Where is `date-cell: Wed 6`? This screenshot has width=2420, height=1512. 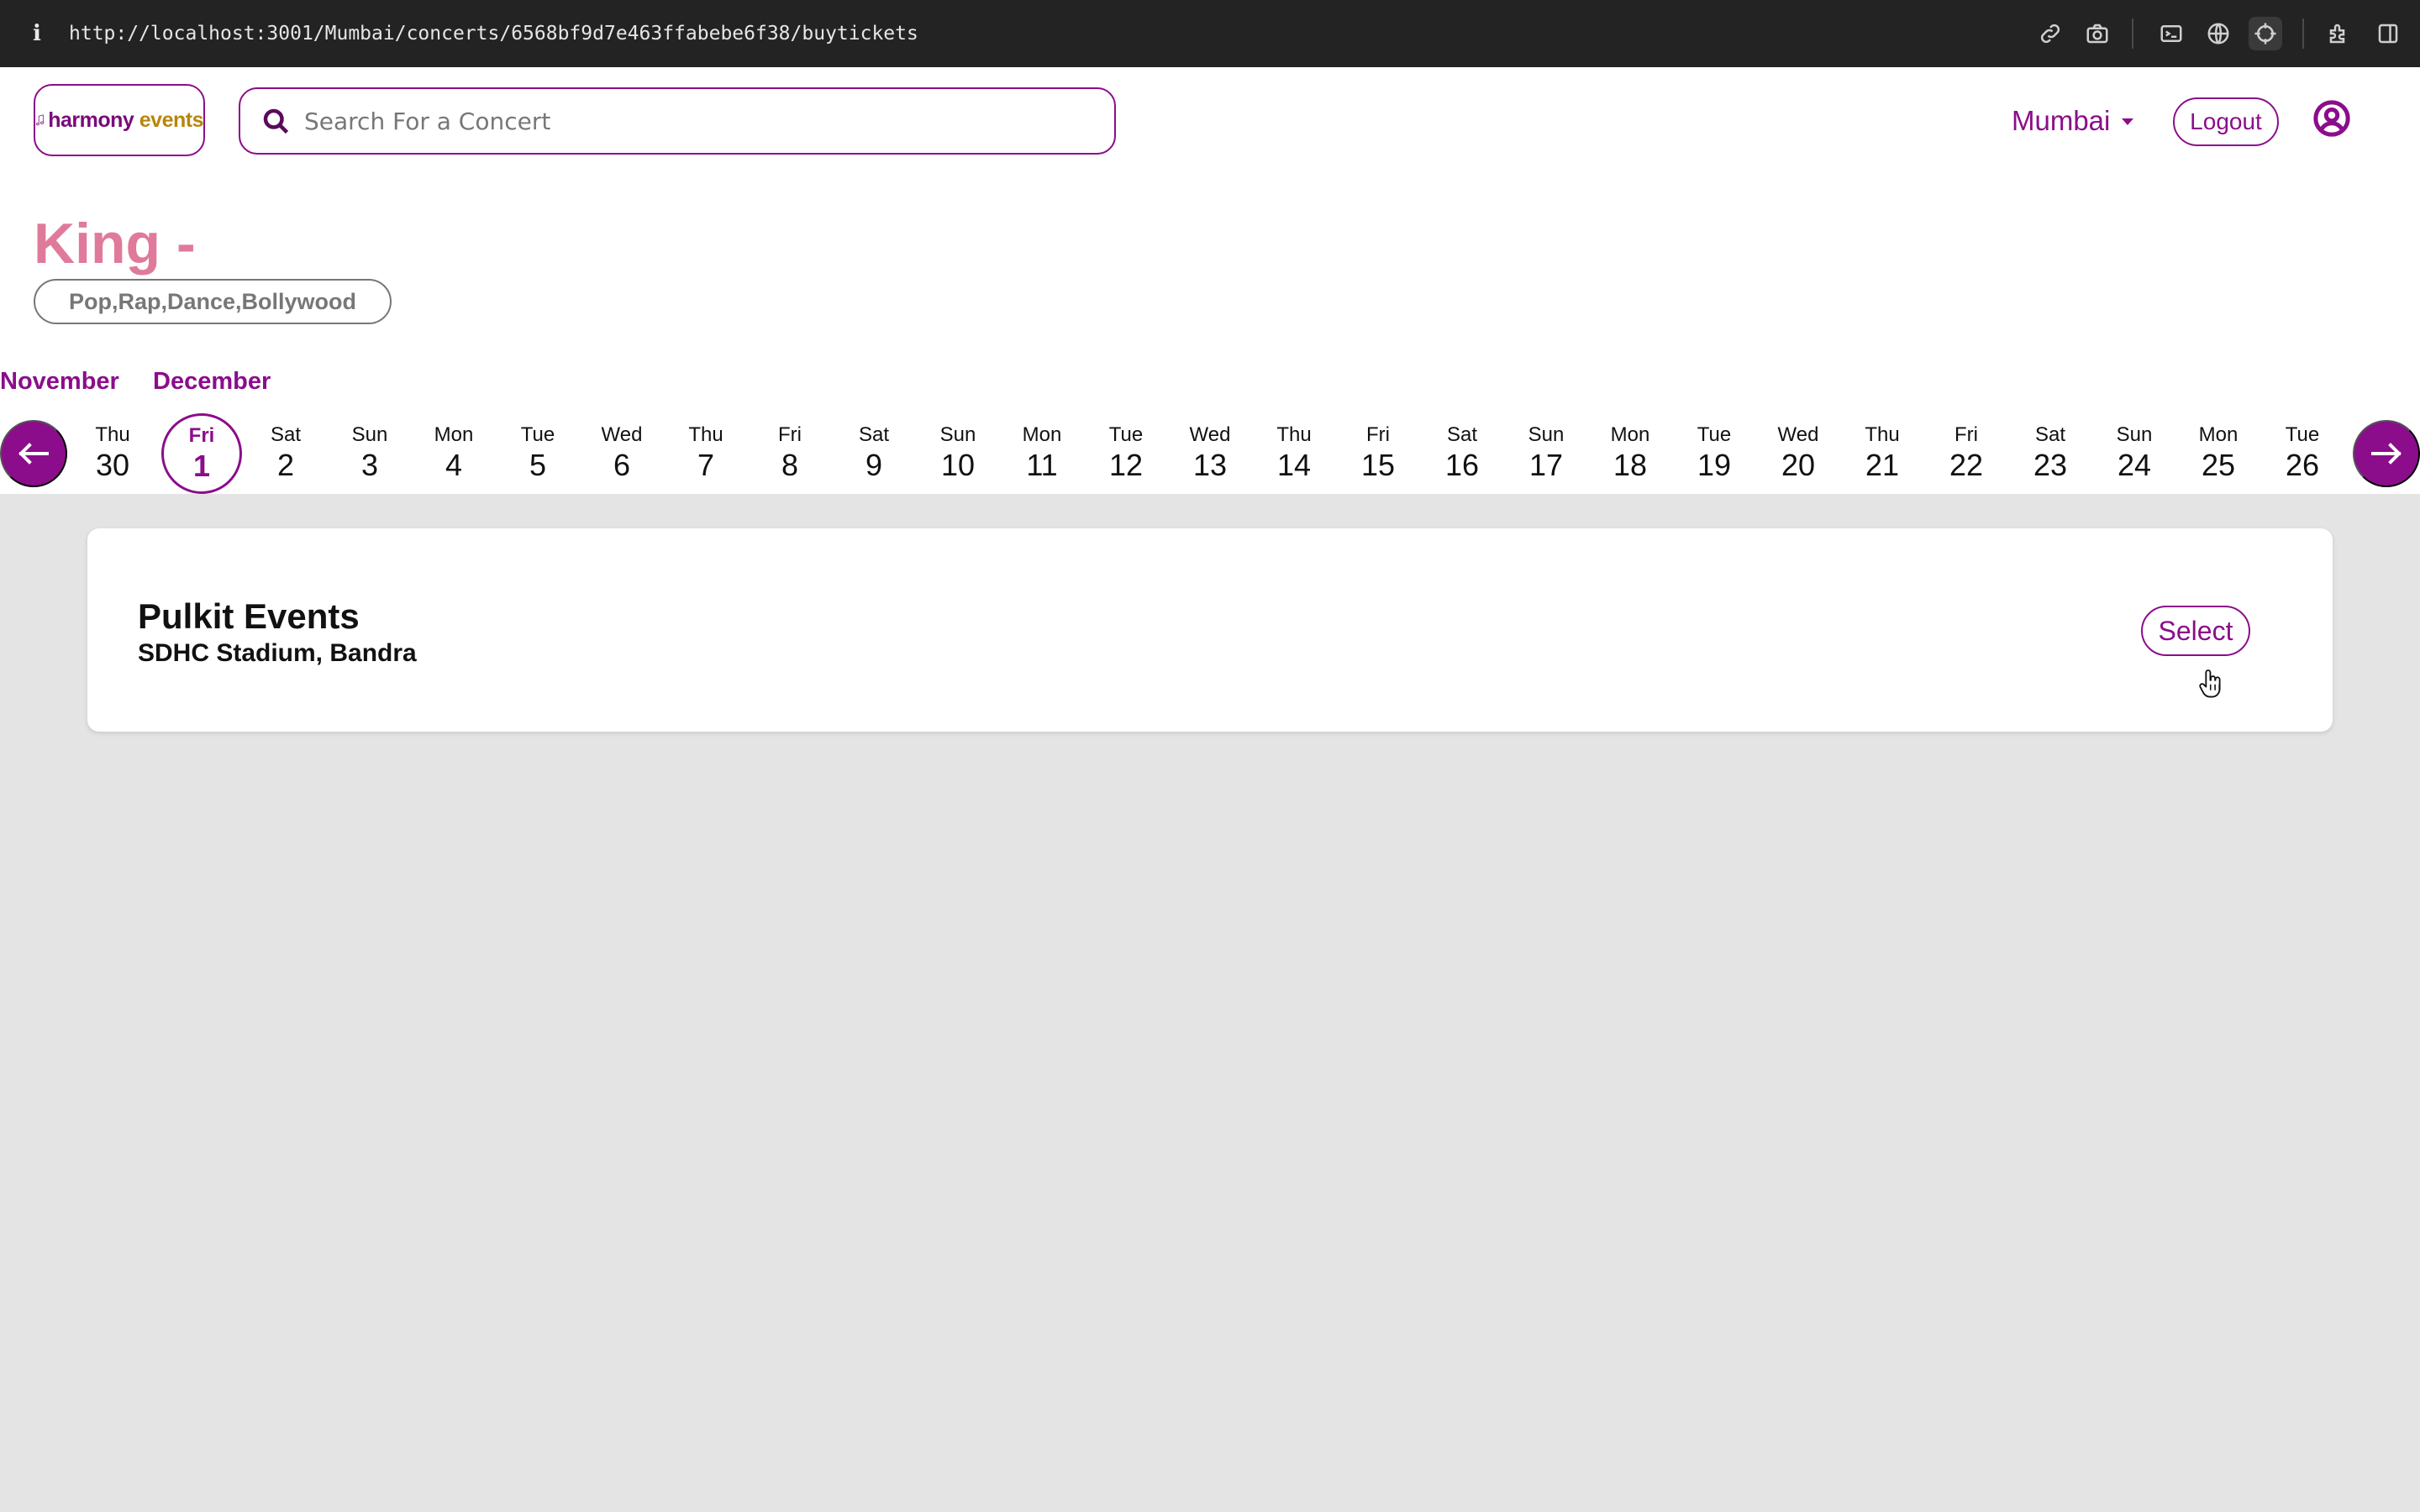
date-cell: Wed 6 is located at coordinates (621, 453).